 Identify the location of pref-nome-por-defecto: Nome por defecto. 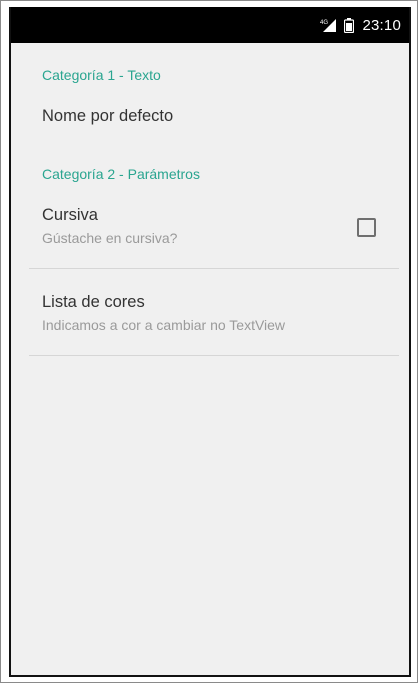
(210, 104).